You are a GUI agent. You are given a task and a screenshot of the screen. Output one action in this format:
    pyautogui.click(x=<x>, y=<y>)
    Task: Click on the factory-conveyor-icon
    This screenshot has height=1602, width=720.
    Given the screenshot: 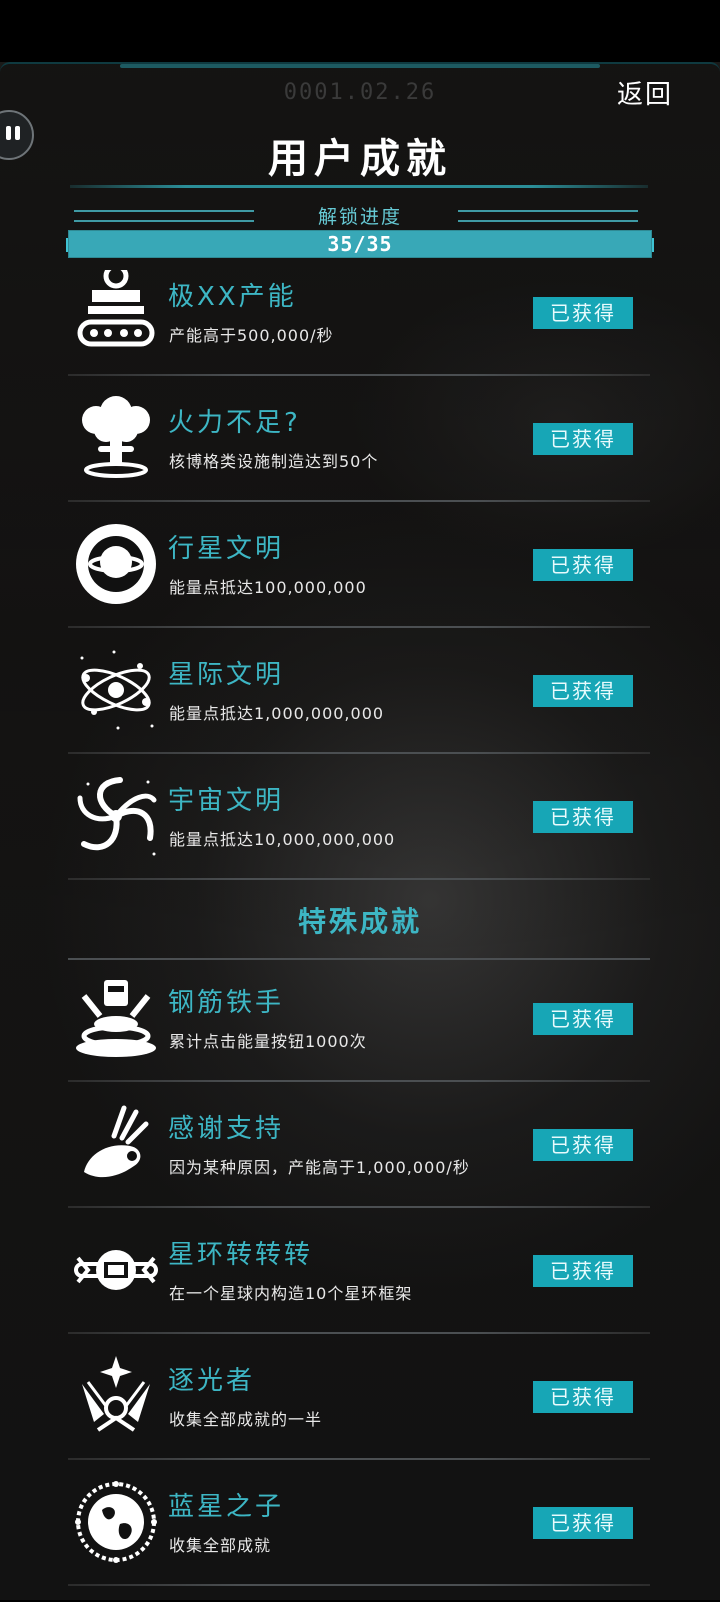 What is the action you would take?
    pyautogui.click(x=116, y=308)
    